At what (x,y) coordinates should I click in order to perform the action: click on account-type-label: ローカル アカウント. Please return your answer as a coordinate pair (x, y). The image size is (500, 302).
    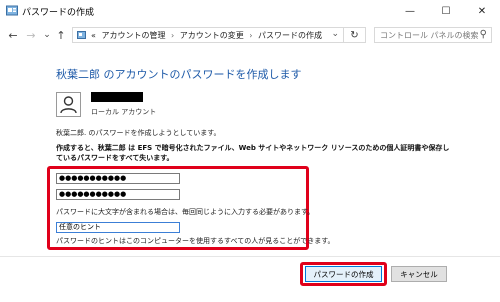
    Looking at the image, I should click on (124, 112).